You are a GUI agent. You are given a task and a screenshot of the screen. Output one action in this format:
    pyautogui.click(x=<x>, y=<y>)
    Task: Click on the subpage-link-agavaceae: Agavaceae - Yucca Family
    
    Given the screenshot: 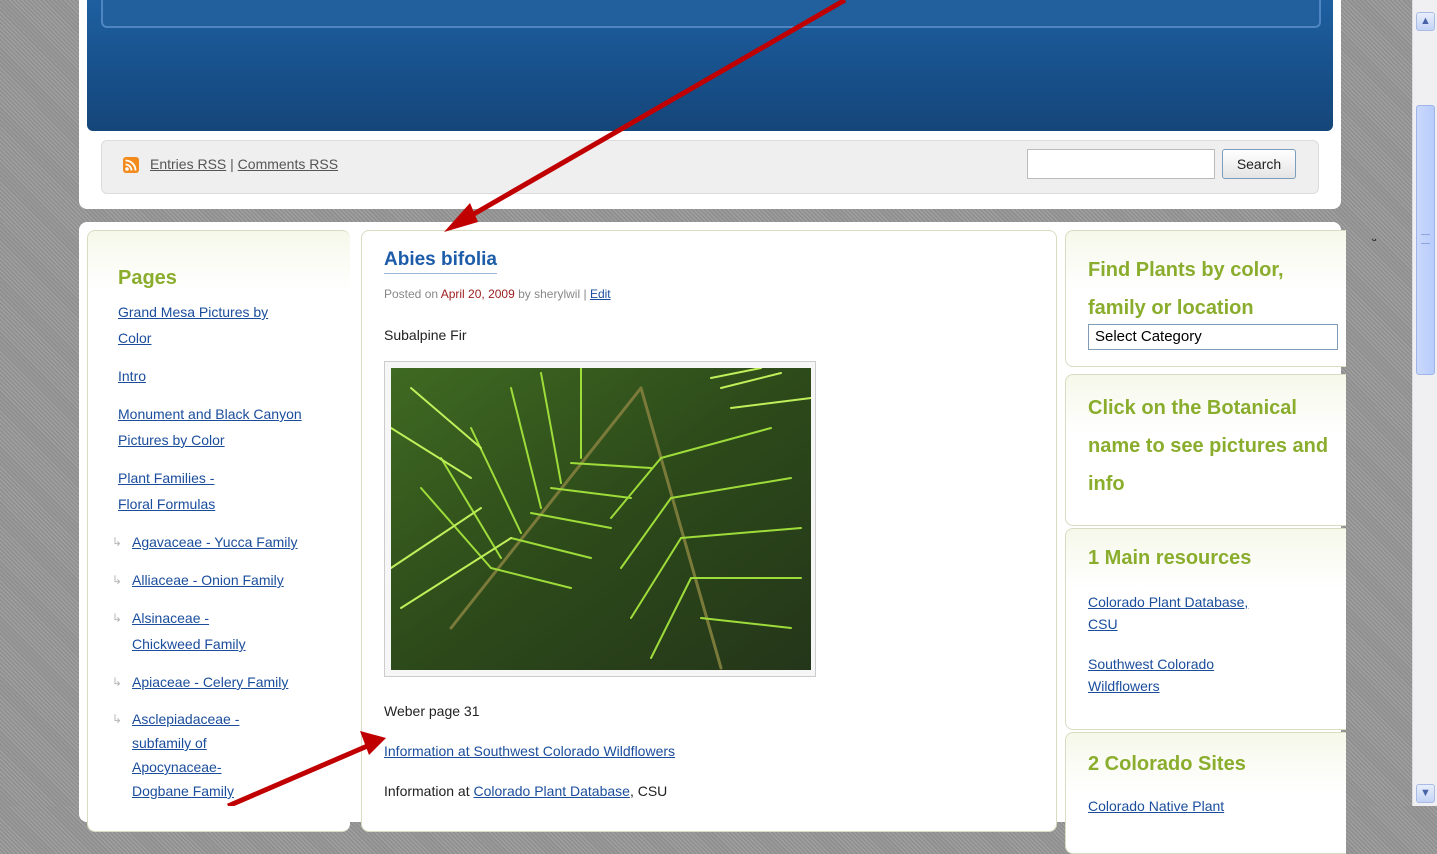 What is the action you would take?
    pyautogui.click(x=237, y=542)
    